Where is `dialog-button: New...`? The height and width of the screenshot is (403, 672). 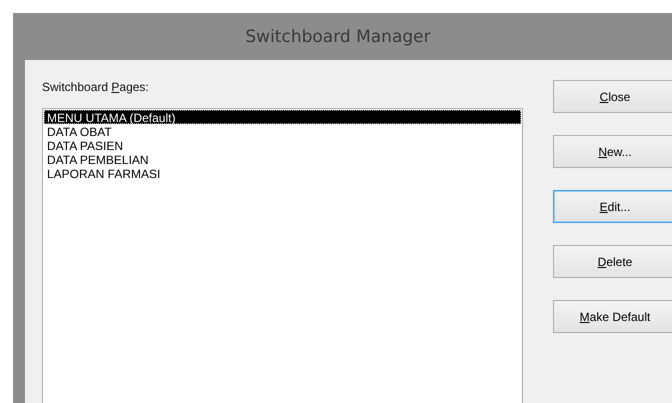 dialog-button: New... is located at coordinates (612, 151).